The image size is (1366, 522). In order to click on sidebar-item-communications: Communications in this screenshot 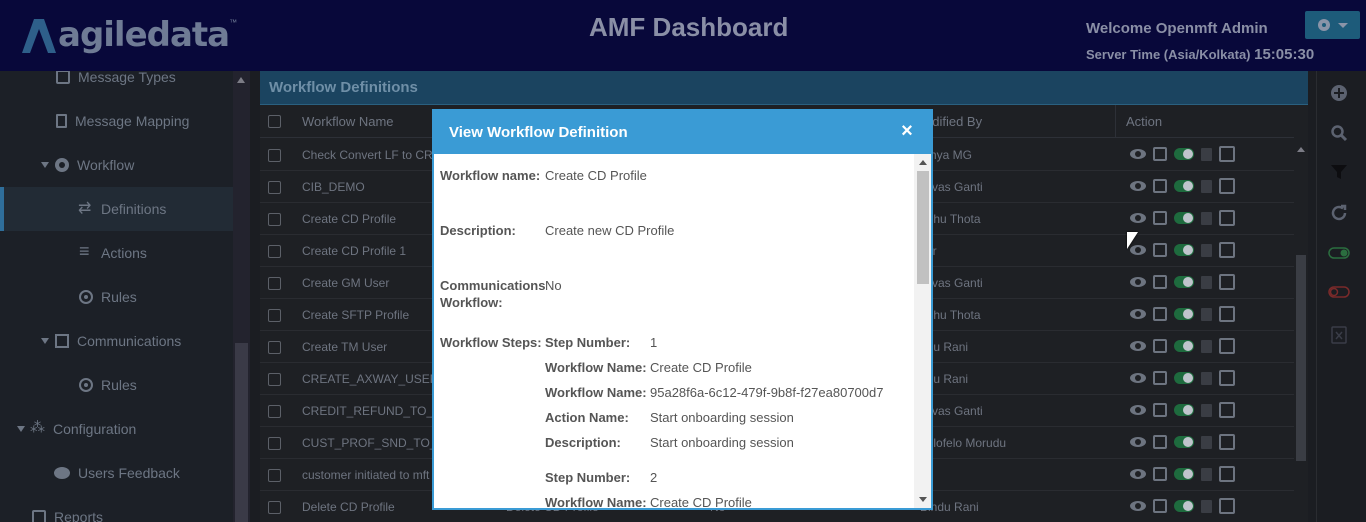, I will do `click(116, 341)`.